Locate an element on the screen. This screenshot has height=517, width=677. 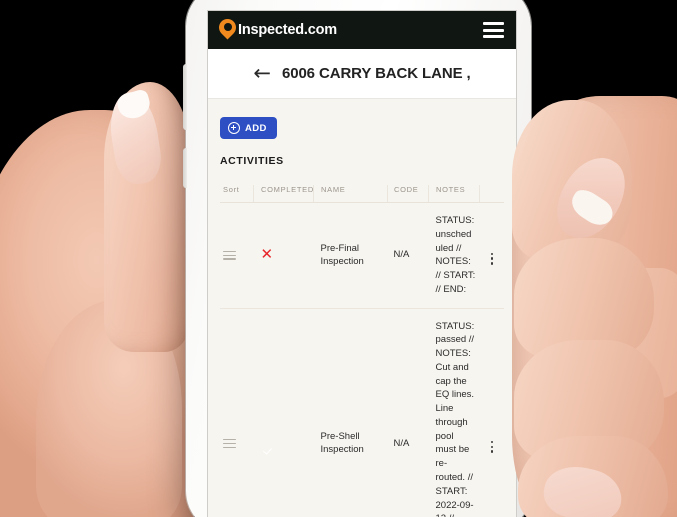
right-hand-knuckle is located at coordinates (638, 333).